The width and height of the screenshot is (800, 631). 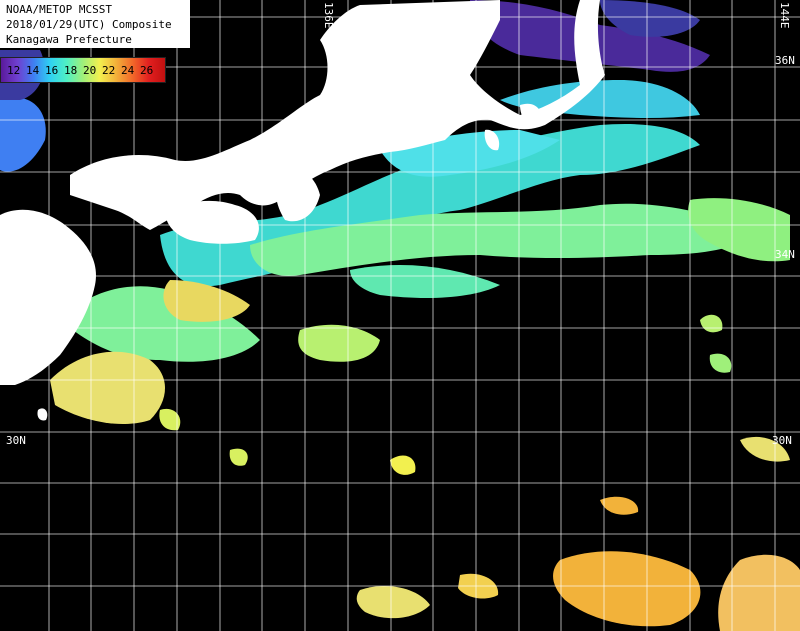 I want to click on lat-label-36n: 36N, so click(x=785, y=60).